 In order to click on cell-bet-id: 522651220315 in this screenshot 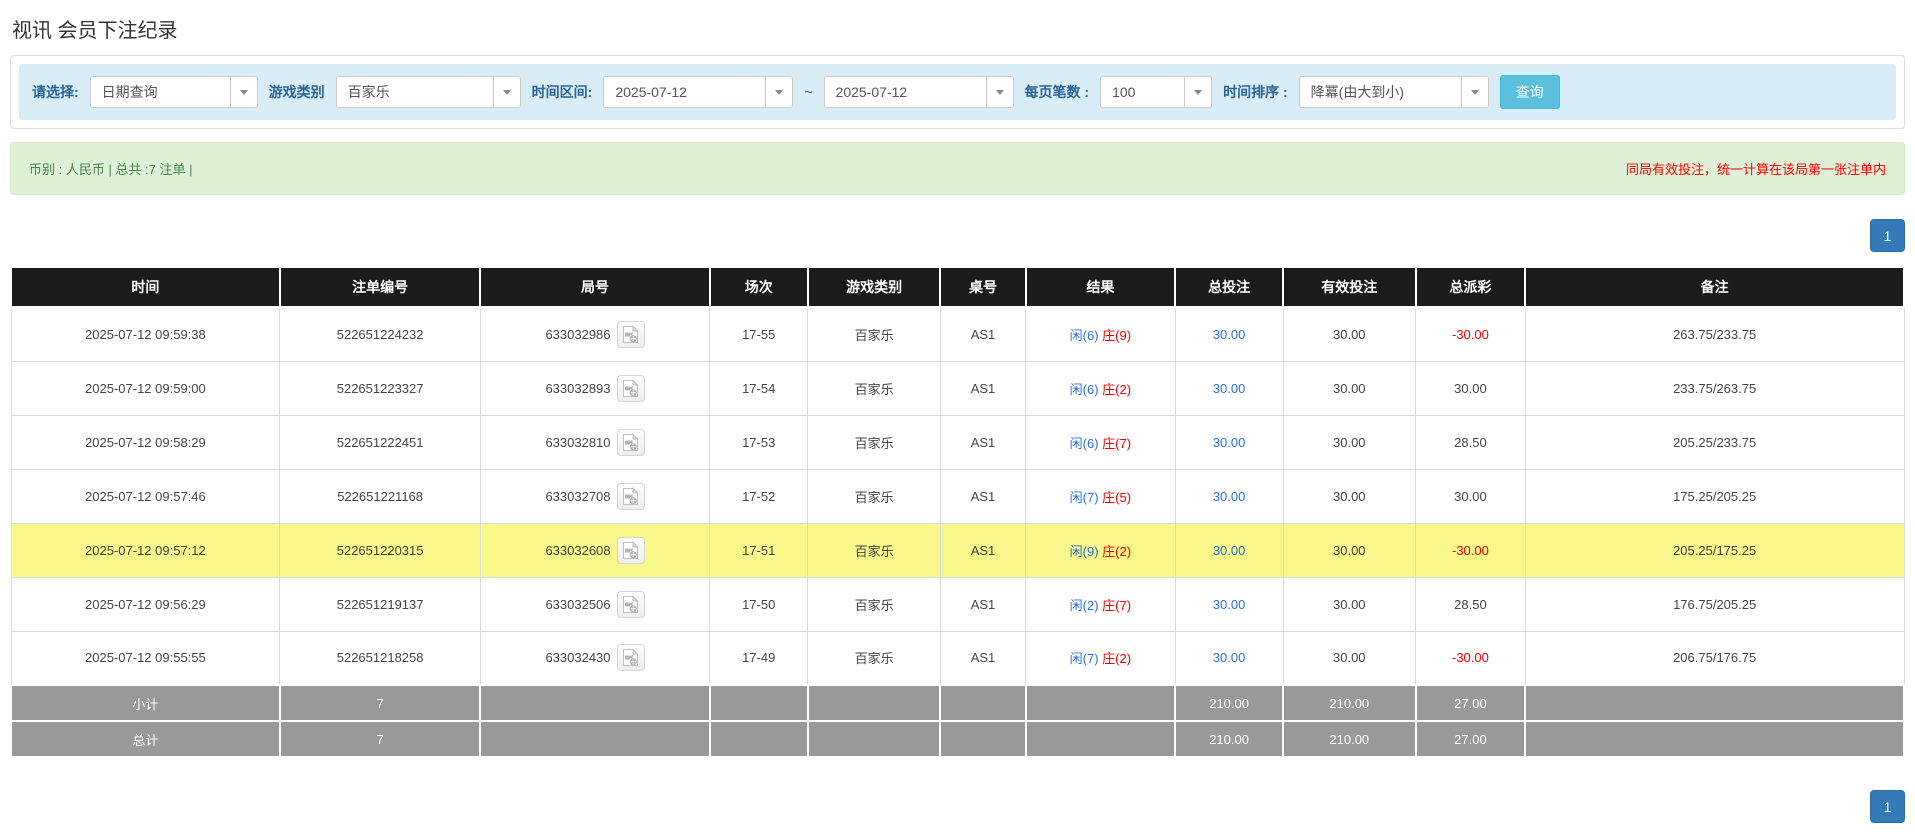, I will do `click(380, 550)`.